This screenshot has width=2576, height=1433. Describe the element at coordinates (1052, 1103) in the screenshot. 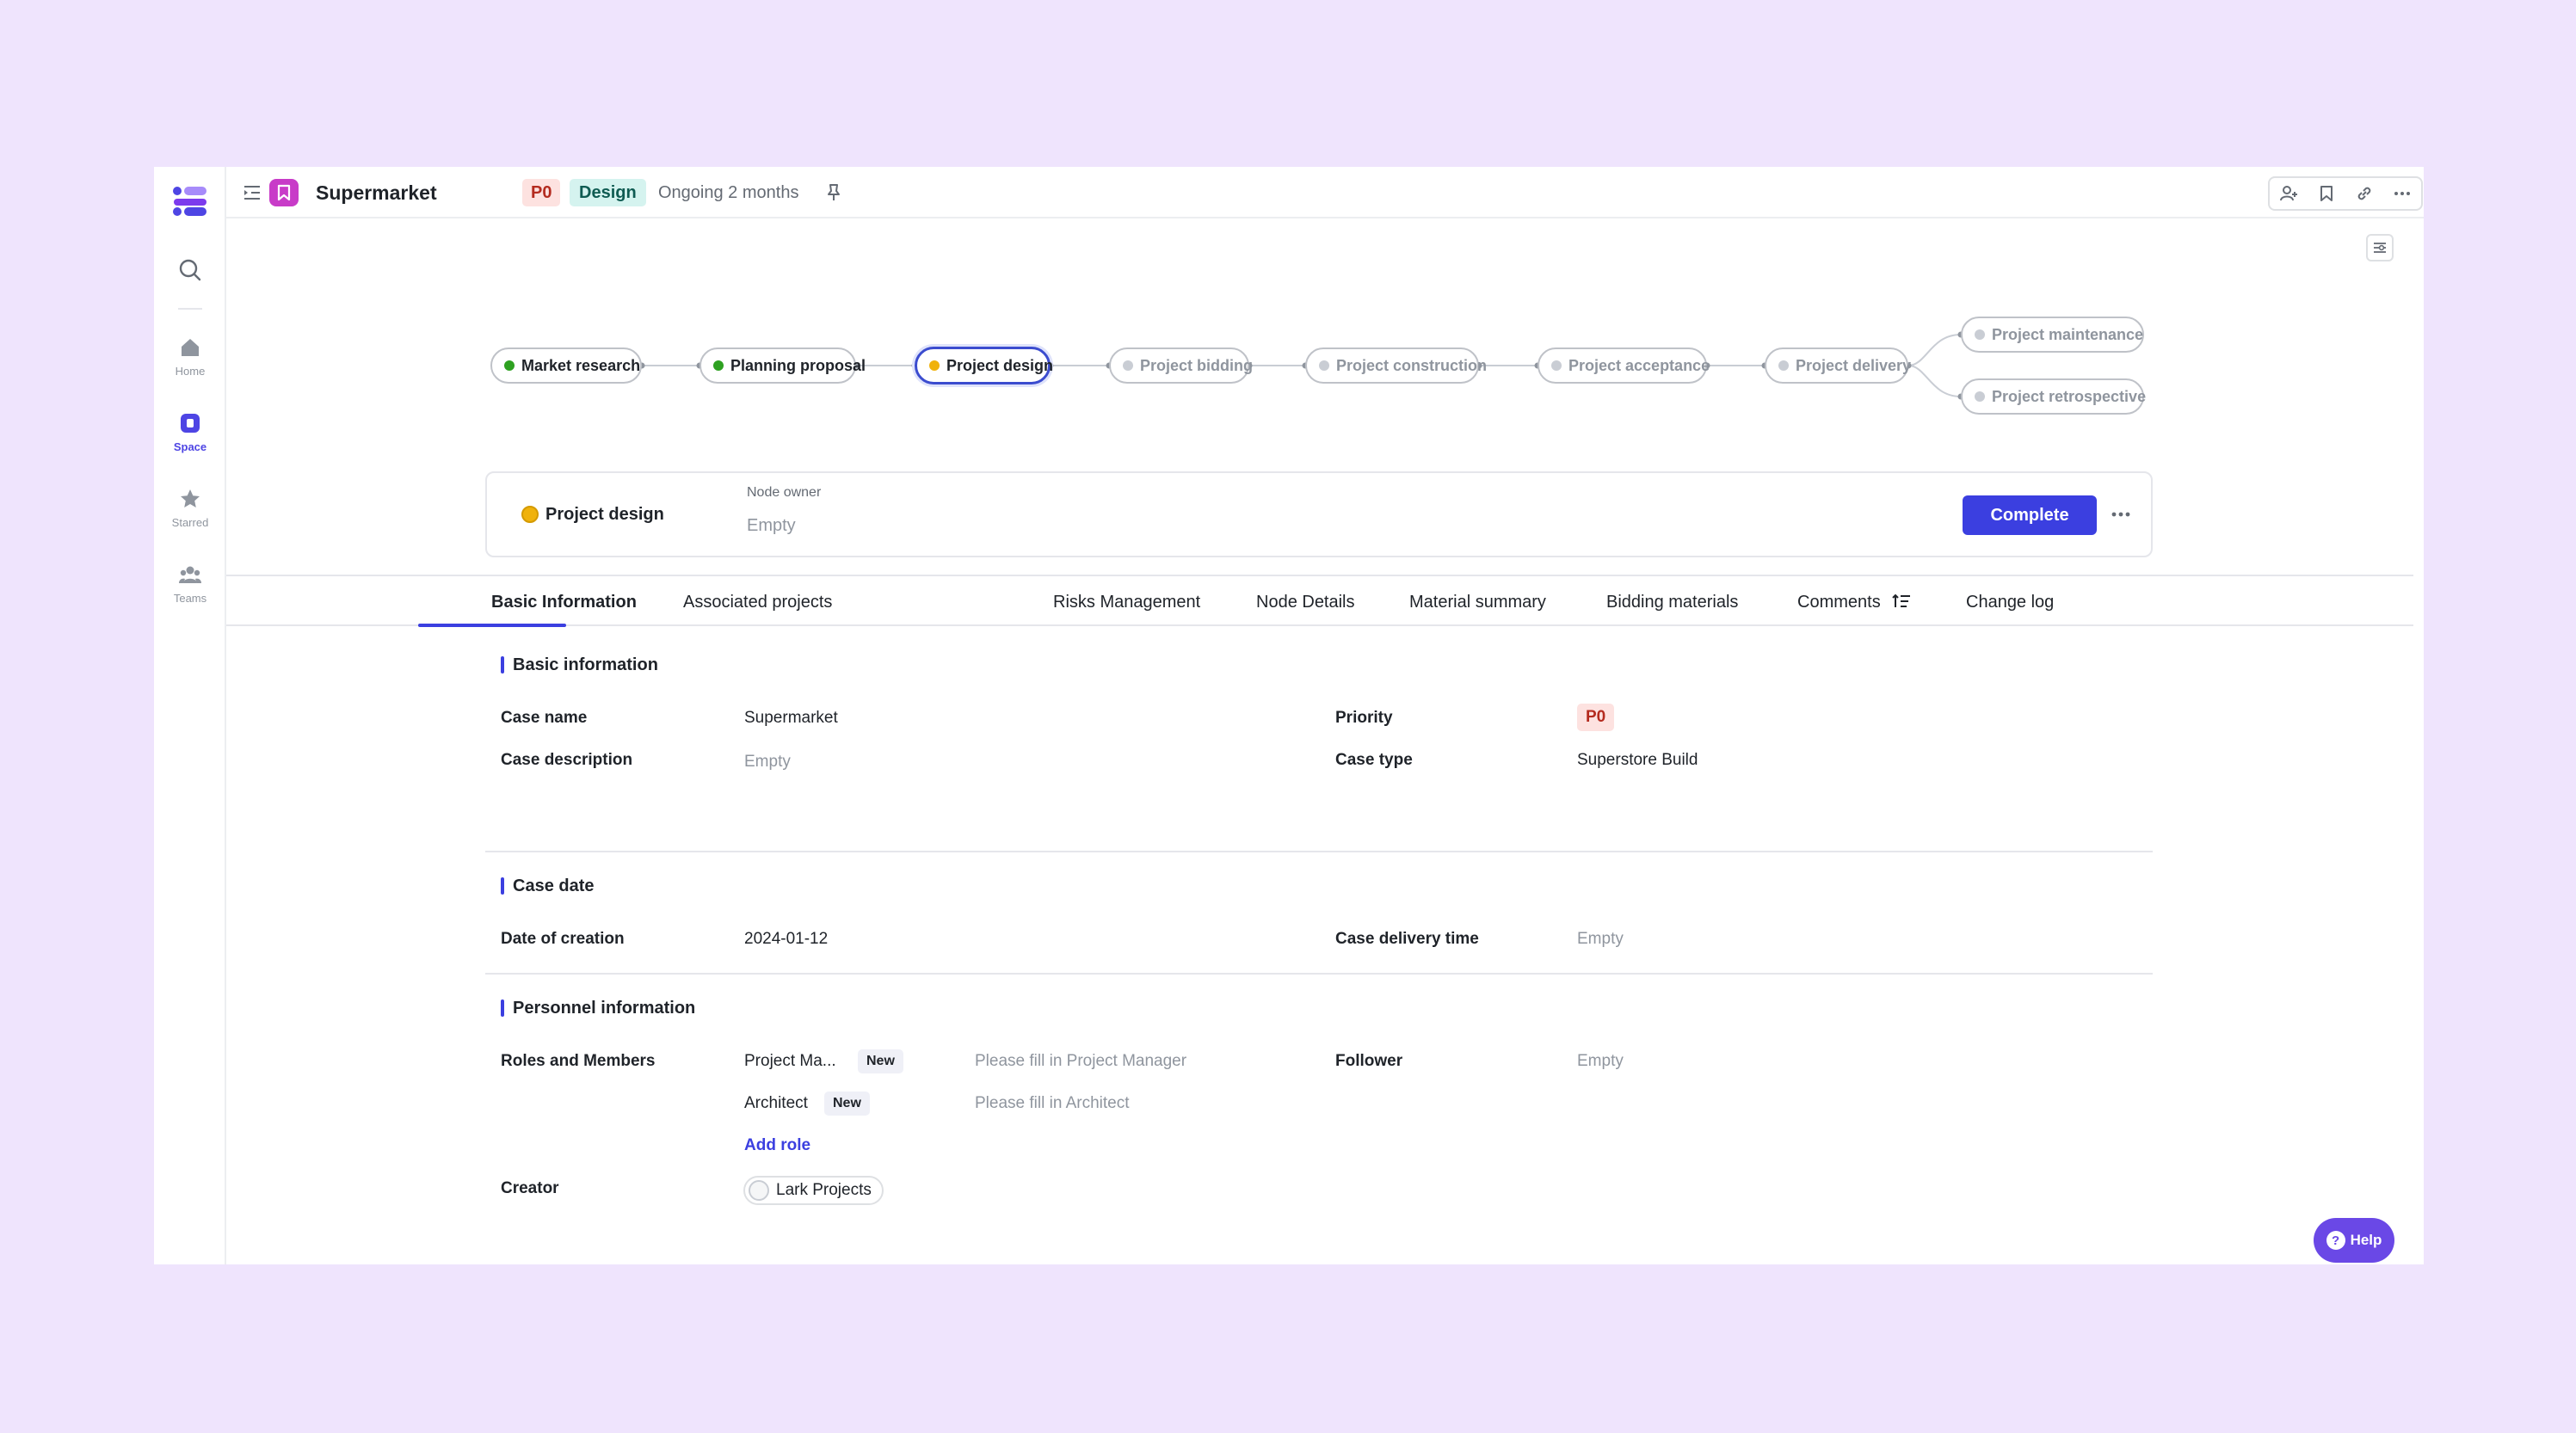

I see `architect-input: Please fill in Architect` at that location.